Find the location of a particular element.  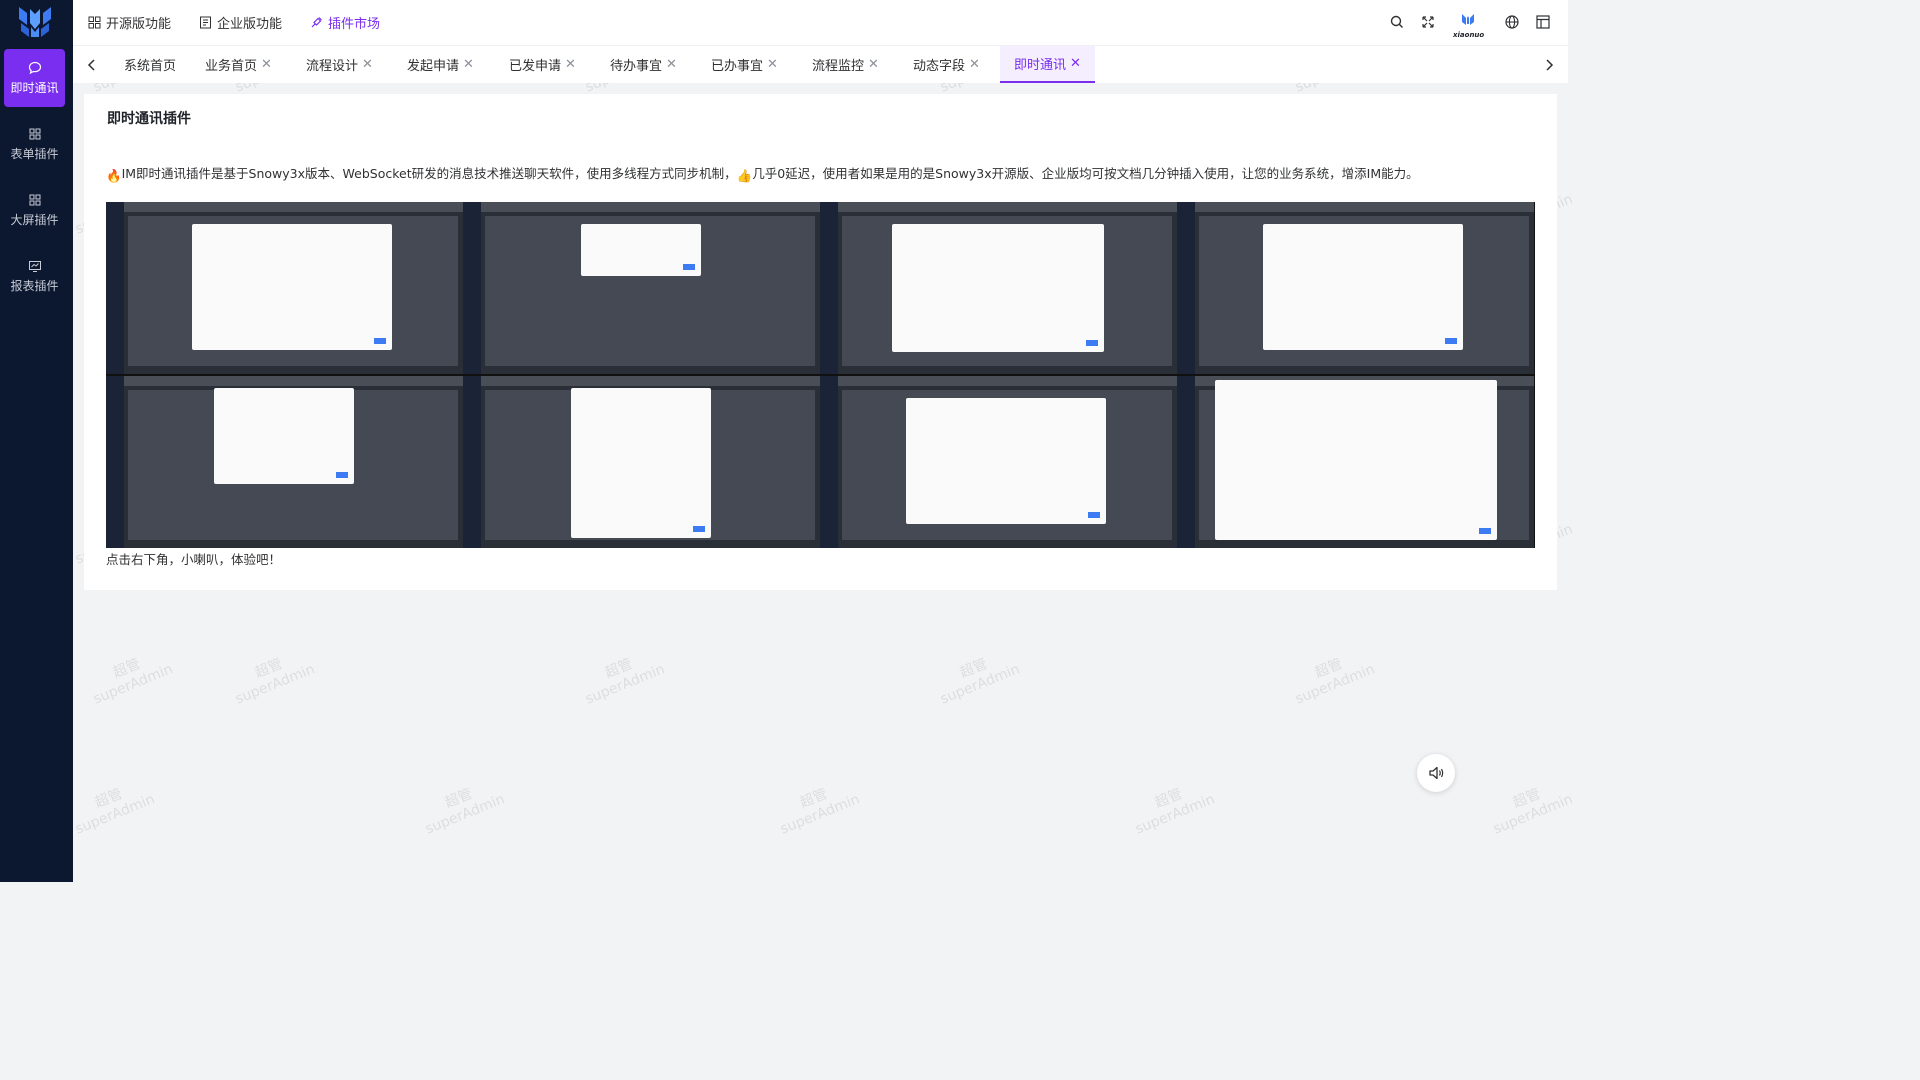

menu-open-source: 开源版功能 is located at coordinates (129, 22).